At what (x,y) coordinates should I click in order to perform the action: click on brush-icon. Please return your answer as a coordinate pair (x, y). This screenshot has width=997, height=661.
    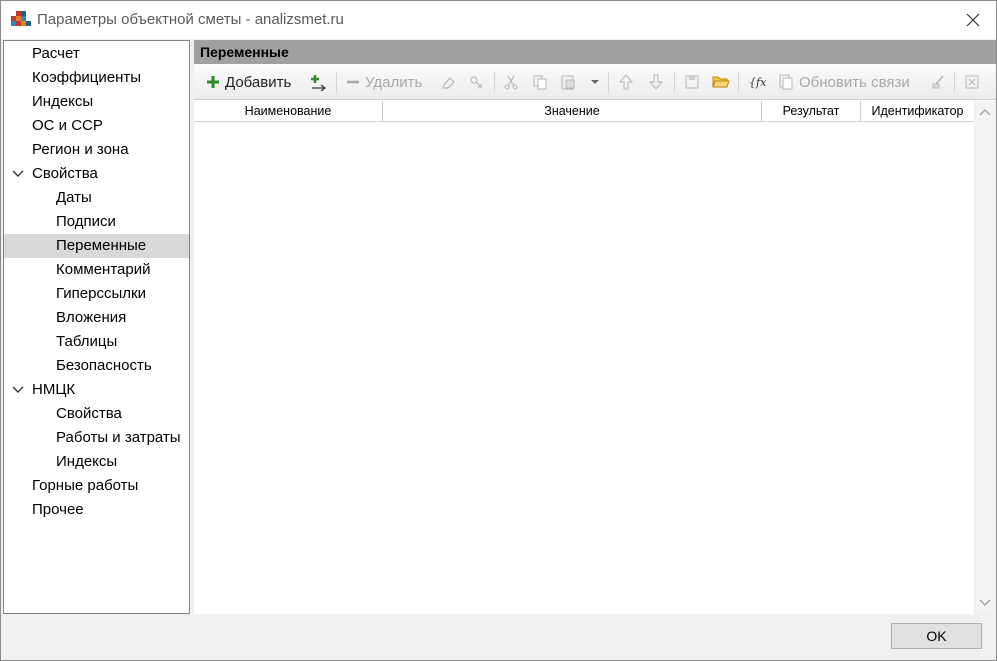
    Looking at the image, I should click on (938, 82).